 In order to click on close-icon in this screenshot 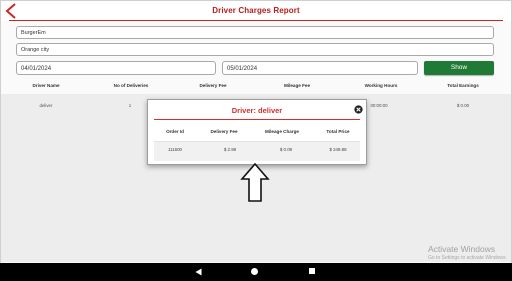, I will do `click(358, 109)`.